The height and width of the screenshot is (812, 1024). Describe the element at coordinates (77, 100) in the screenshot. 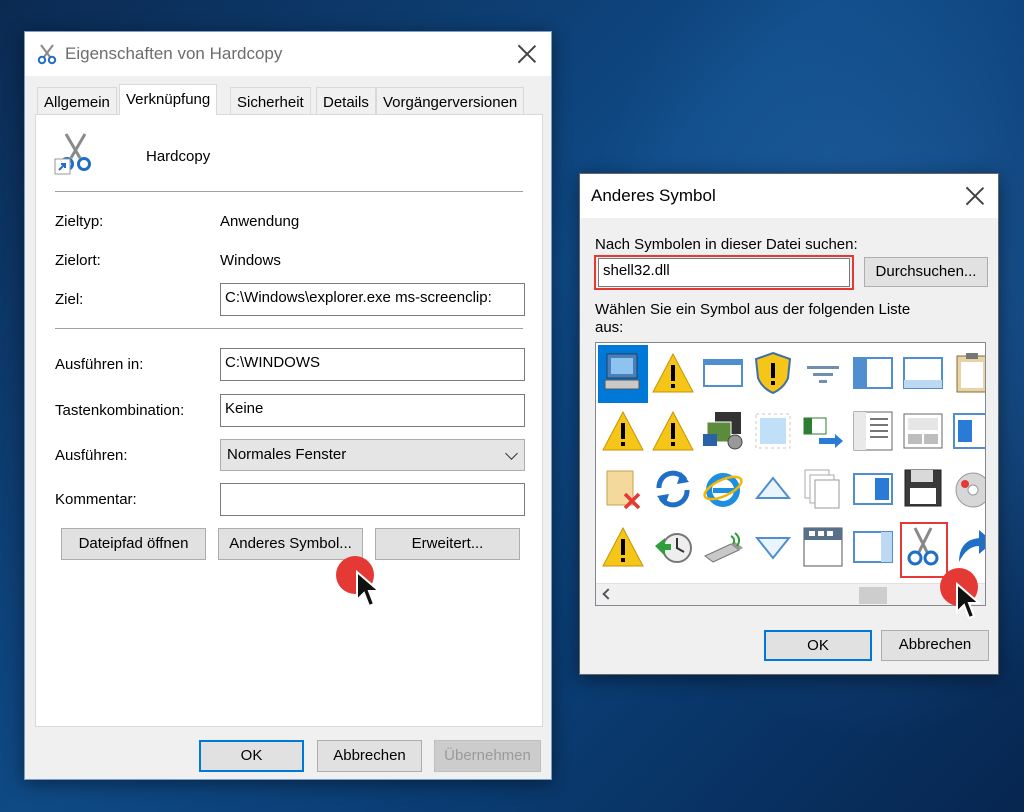

I see `tab-general: Allgemein` at that location.